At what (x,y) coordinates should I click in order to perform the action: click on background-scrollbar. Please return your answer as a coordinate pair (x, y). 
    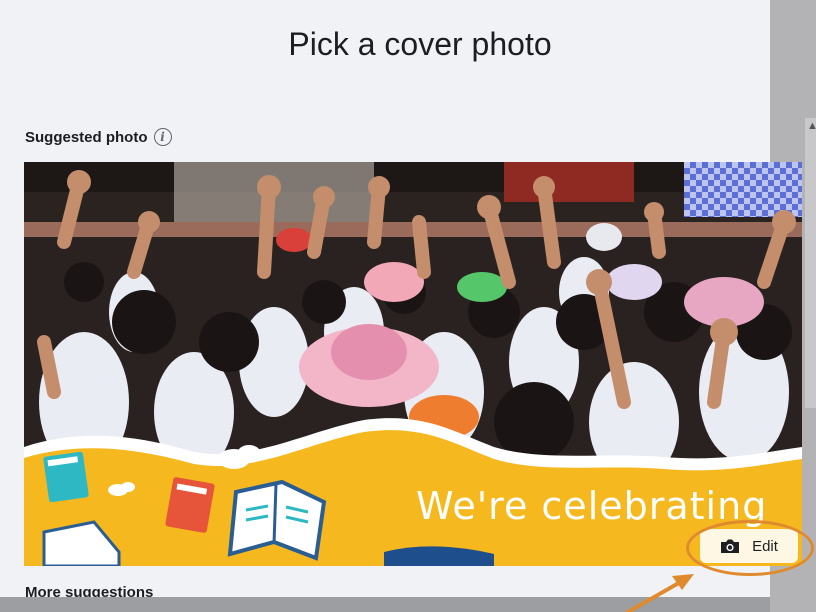
    Looking at the image, I should click on (810, 263).